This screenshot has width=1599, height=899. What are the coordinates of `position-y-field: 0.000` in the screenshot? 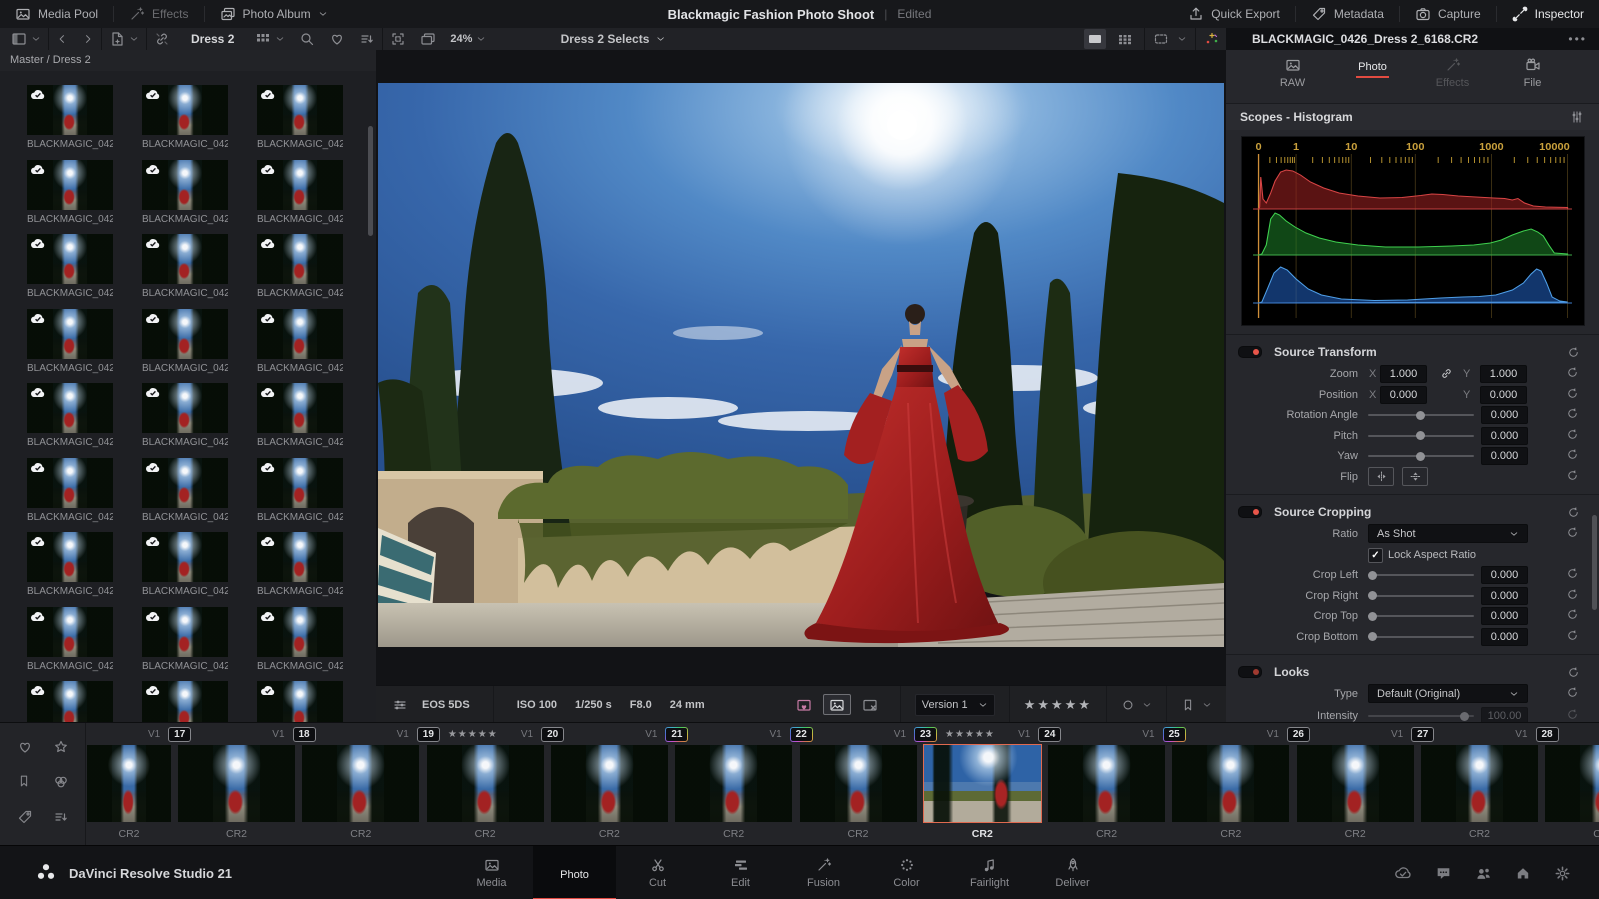 It's located at (1503, 394).